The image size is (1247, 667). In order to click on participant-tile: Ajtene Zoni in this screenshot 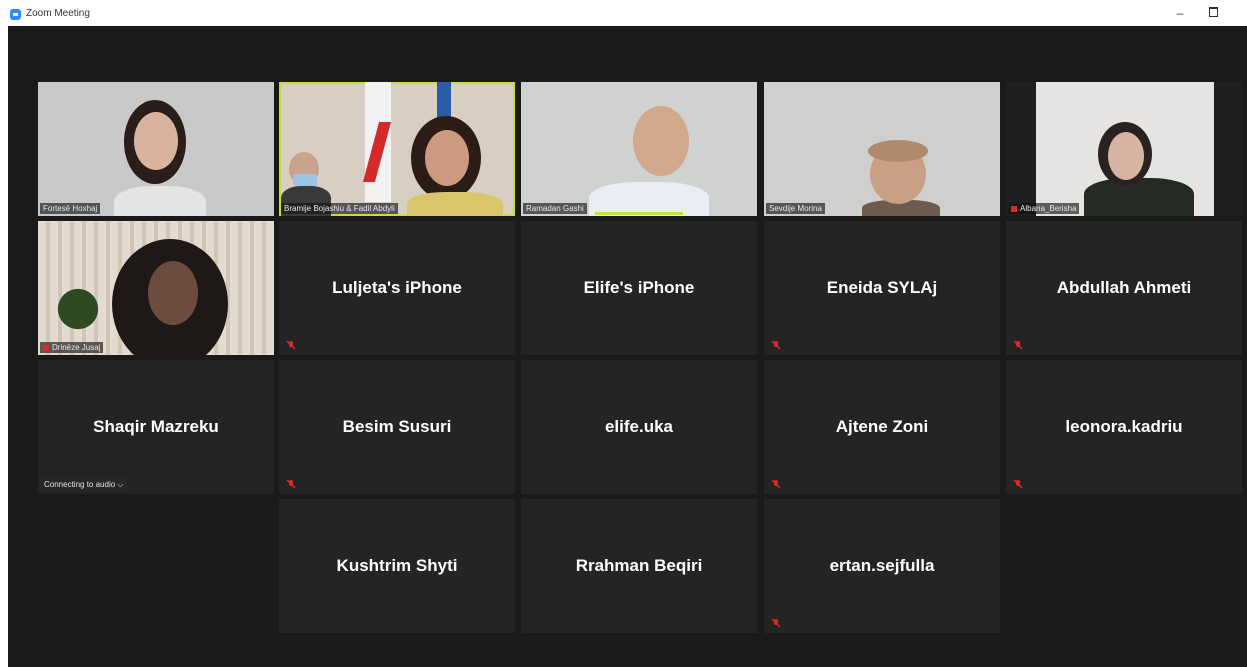, I will do `click(882, 427)`.